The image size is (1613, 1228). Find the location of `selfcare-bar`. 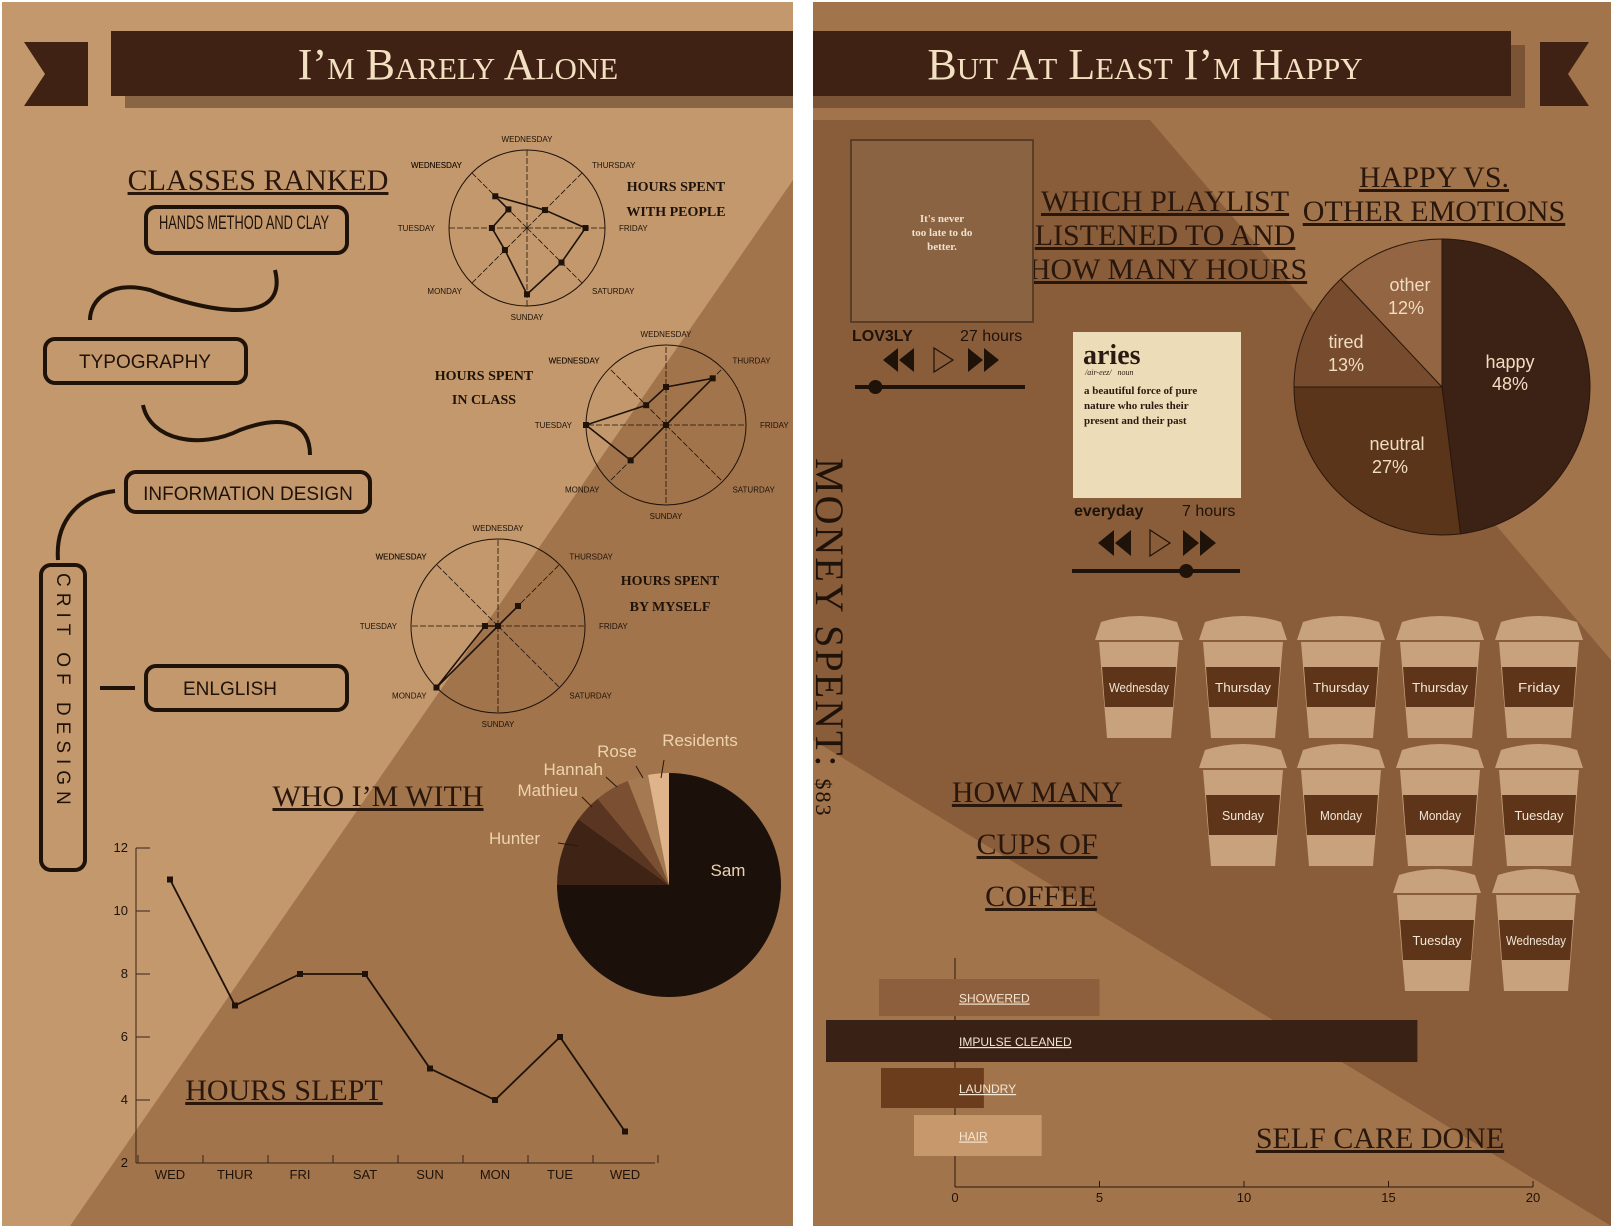

selfcare-bar is located at coordinates (1122, 1041).